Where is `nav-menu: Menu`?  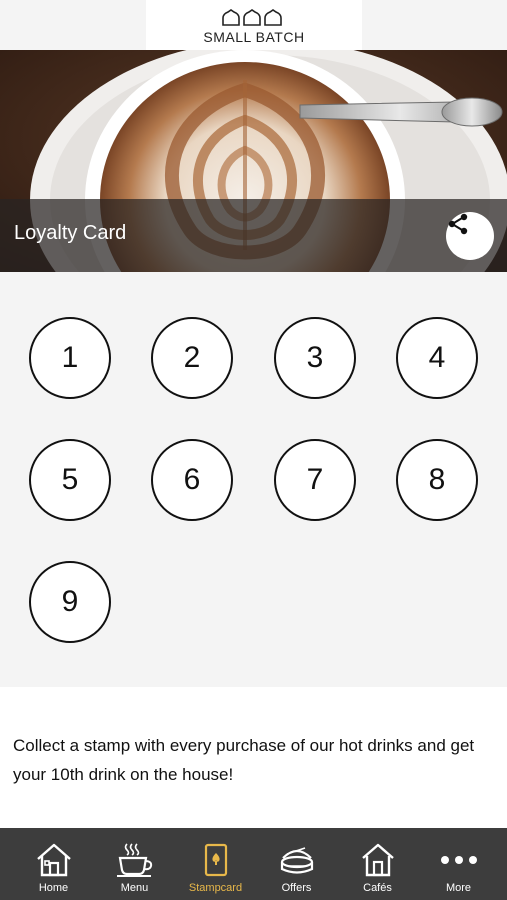 nav-menu: Menu is located at coordinates (134, 864).